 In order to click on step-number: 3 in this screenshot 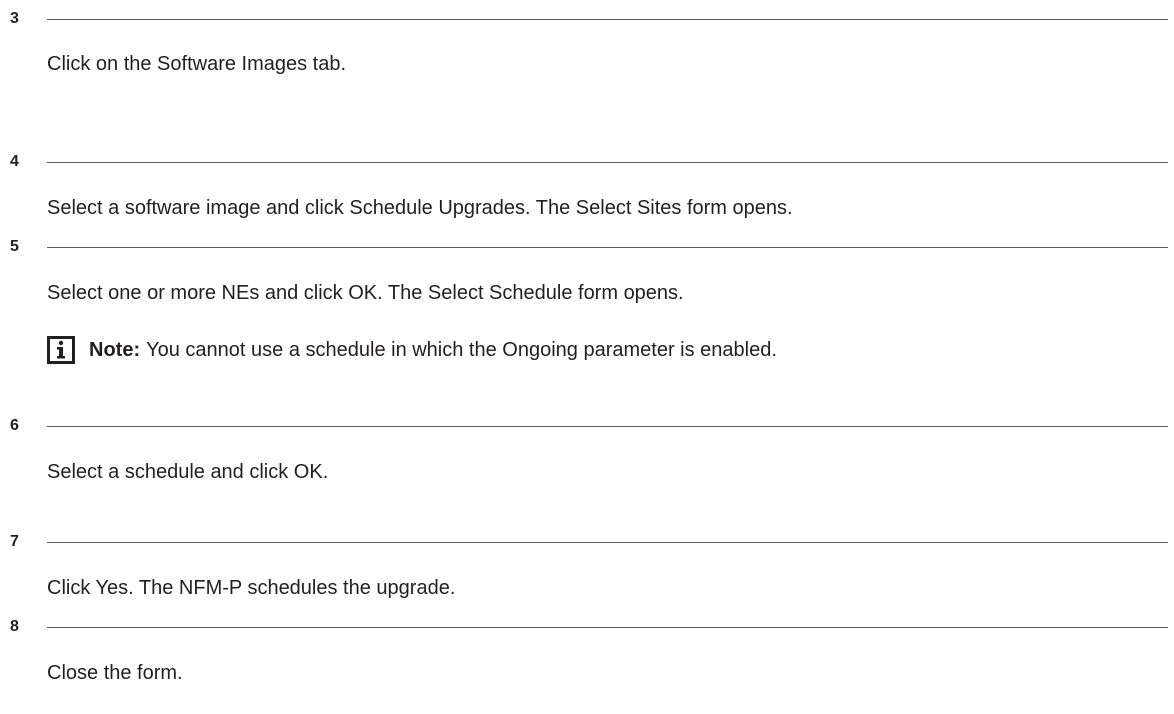, I will do `click(14, 18)`.